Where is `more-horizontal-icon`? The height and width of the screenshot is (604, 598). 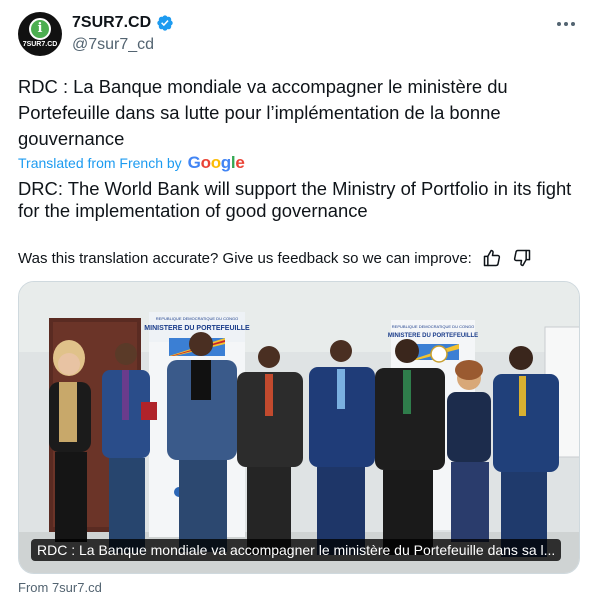 more-horizontal-icon is located at coordinates (566, 24).